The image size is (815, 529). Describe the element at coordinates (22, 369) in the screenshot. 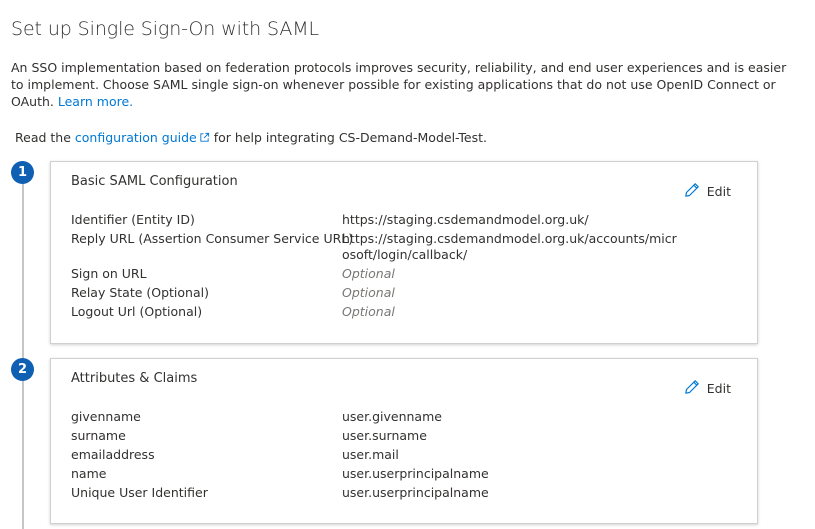

I see `step-2-badge: 2` at that location.